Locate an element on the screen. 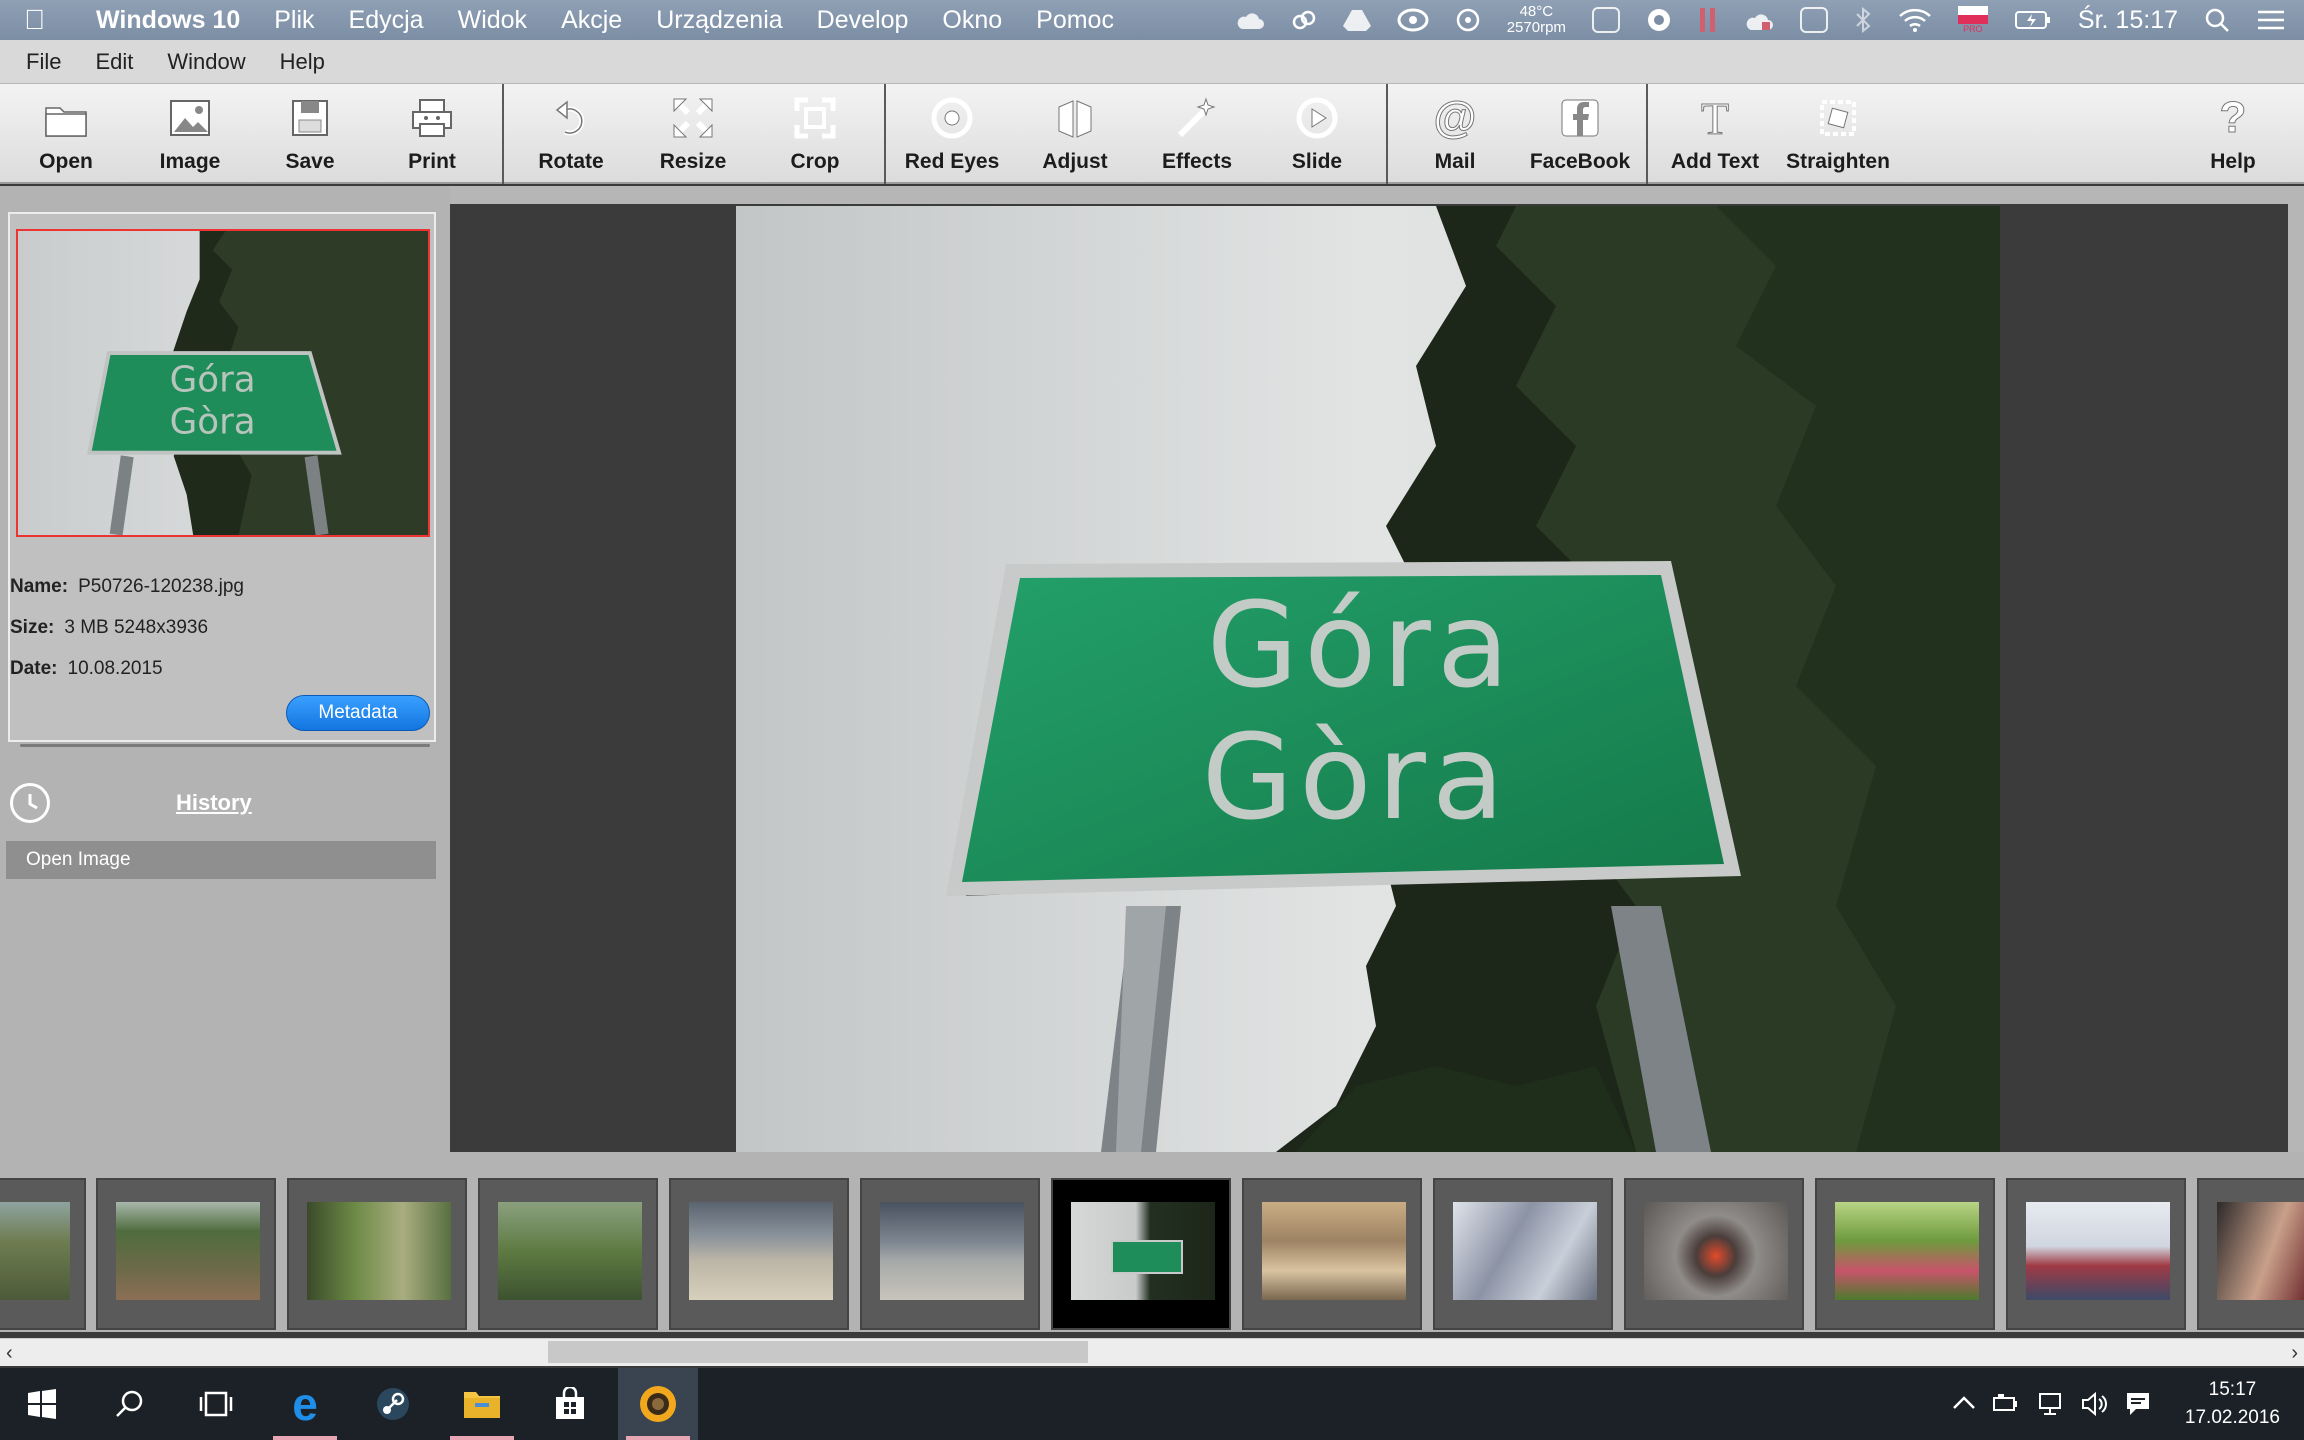  clock-icon is located at coordinates (30, 803).